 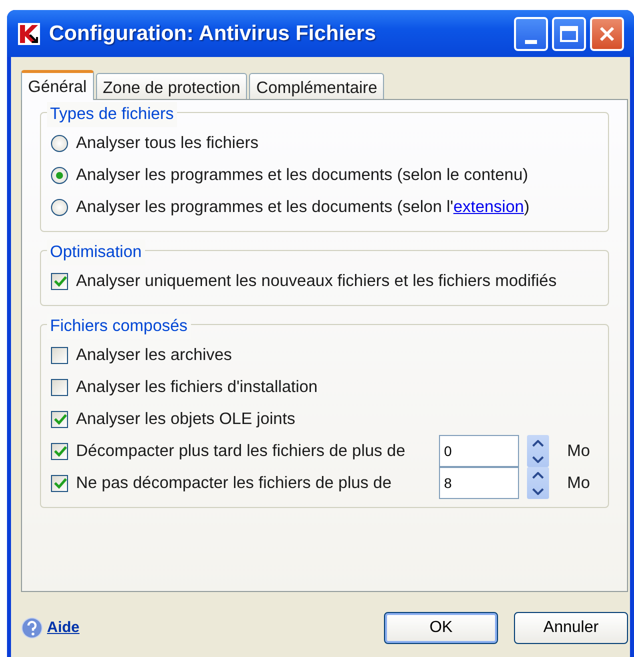 What do you see at coordinates (197, 387) in the screenshot?
I see `option-label: Analyser les fichiers d'installation` at bounding box center [197, 387].